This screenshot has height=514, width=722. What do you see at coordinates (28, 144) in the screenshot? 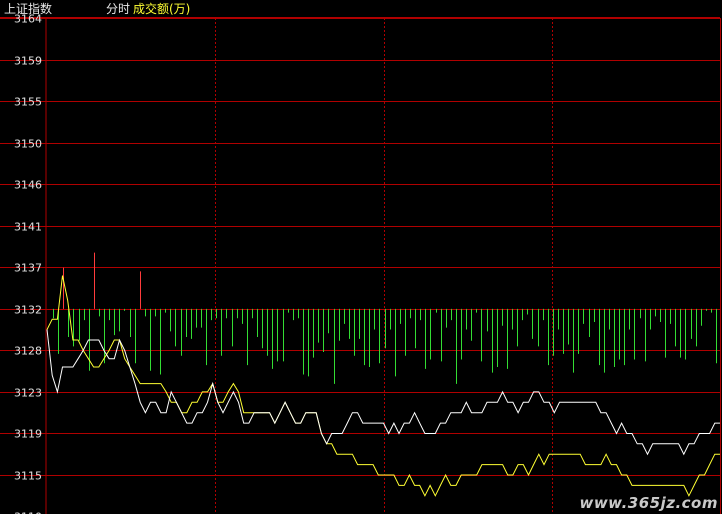
I see `y-tick-label: 3150` at bounding box center [28, 144].